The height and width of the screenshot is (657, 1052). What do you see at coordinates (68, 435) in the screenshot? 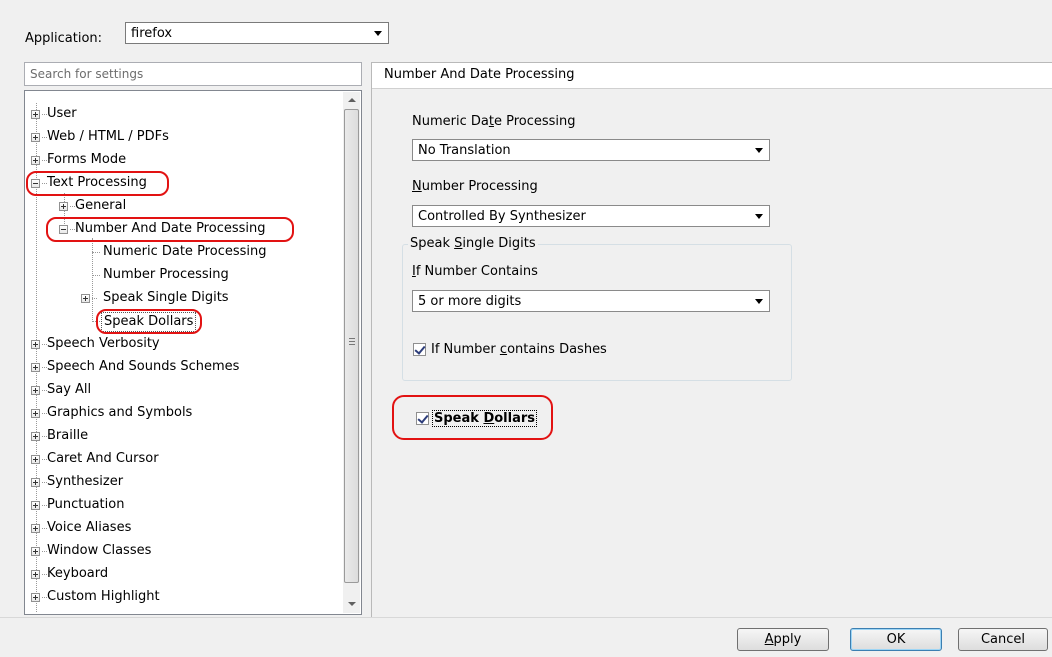
I see `tree-item-label: Braille` at bounding box center [68, 435].